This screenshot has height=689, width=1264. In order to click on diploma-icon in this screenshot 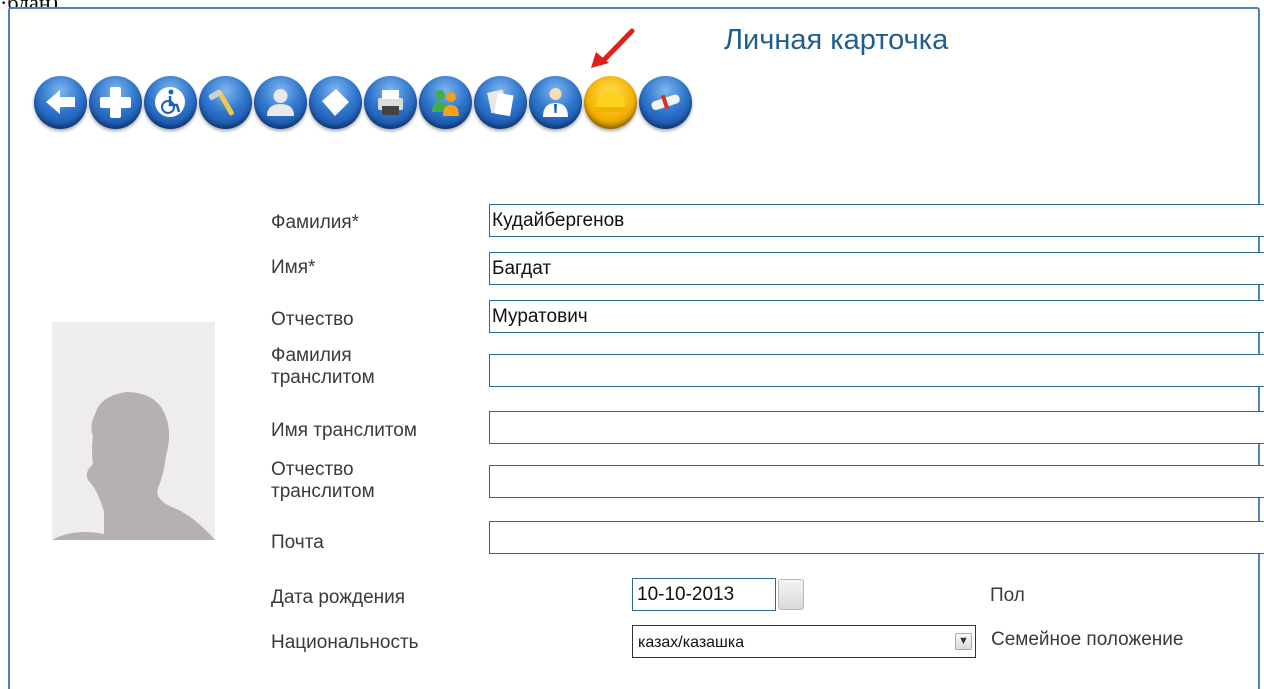, I will do `click(665, 102)`.